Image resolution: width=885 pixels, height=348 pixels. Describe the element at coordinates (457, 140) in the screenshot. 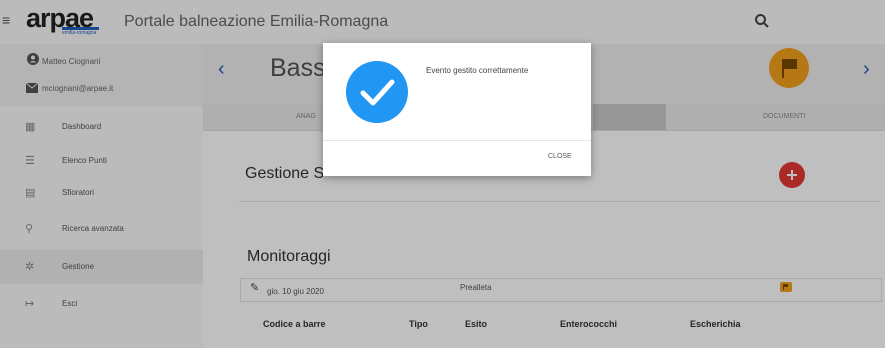

I see `dialog-divider` at that location.